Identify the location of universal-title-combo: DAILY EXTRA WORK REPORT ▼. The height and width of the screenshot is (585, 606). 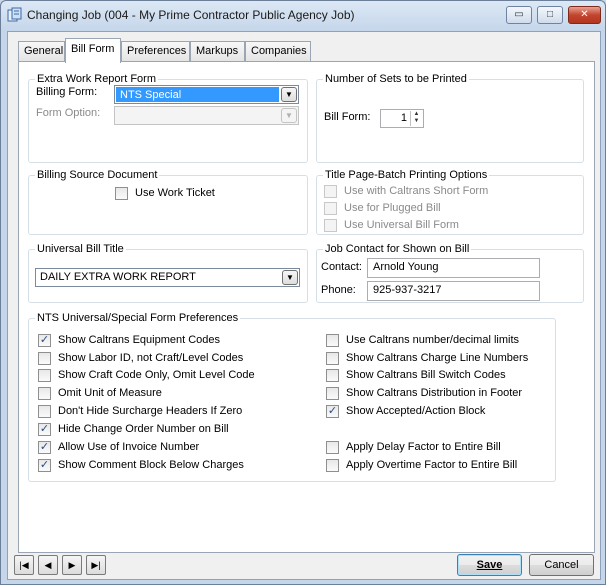
(167, 277).